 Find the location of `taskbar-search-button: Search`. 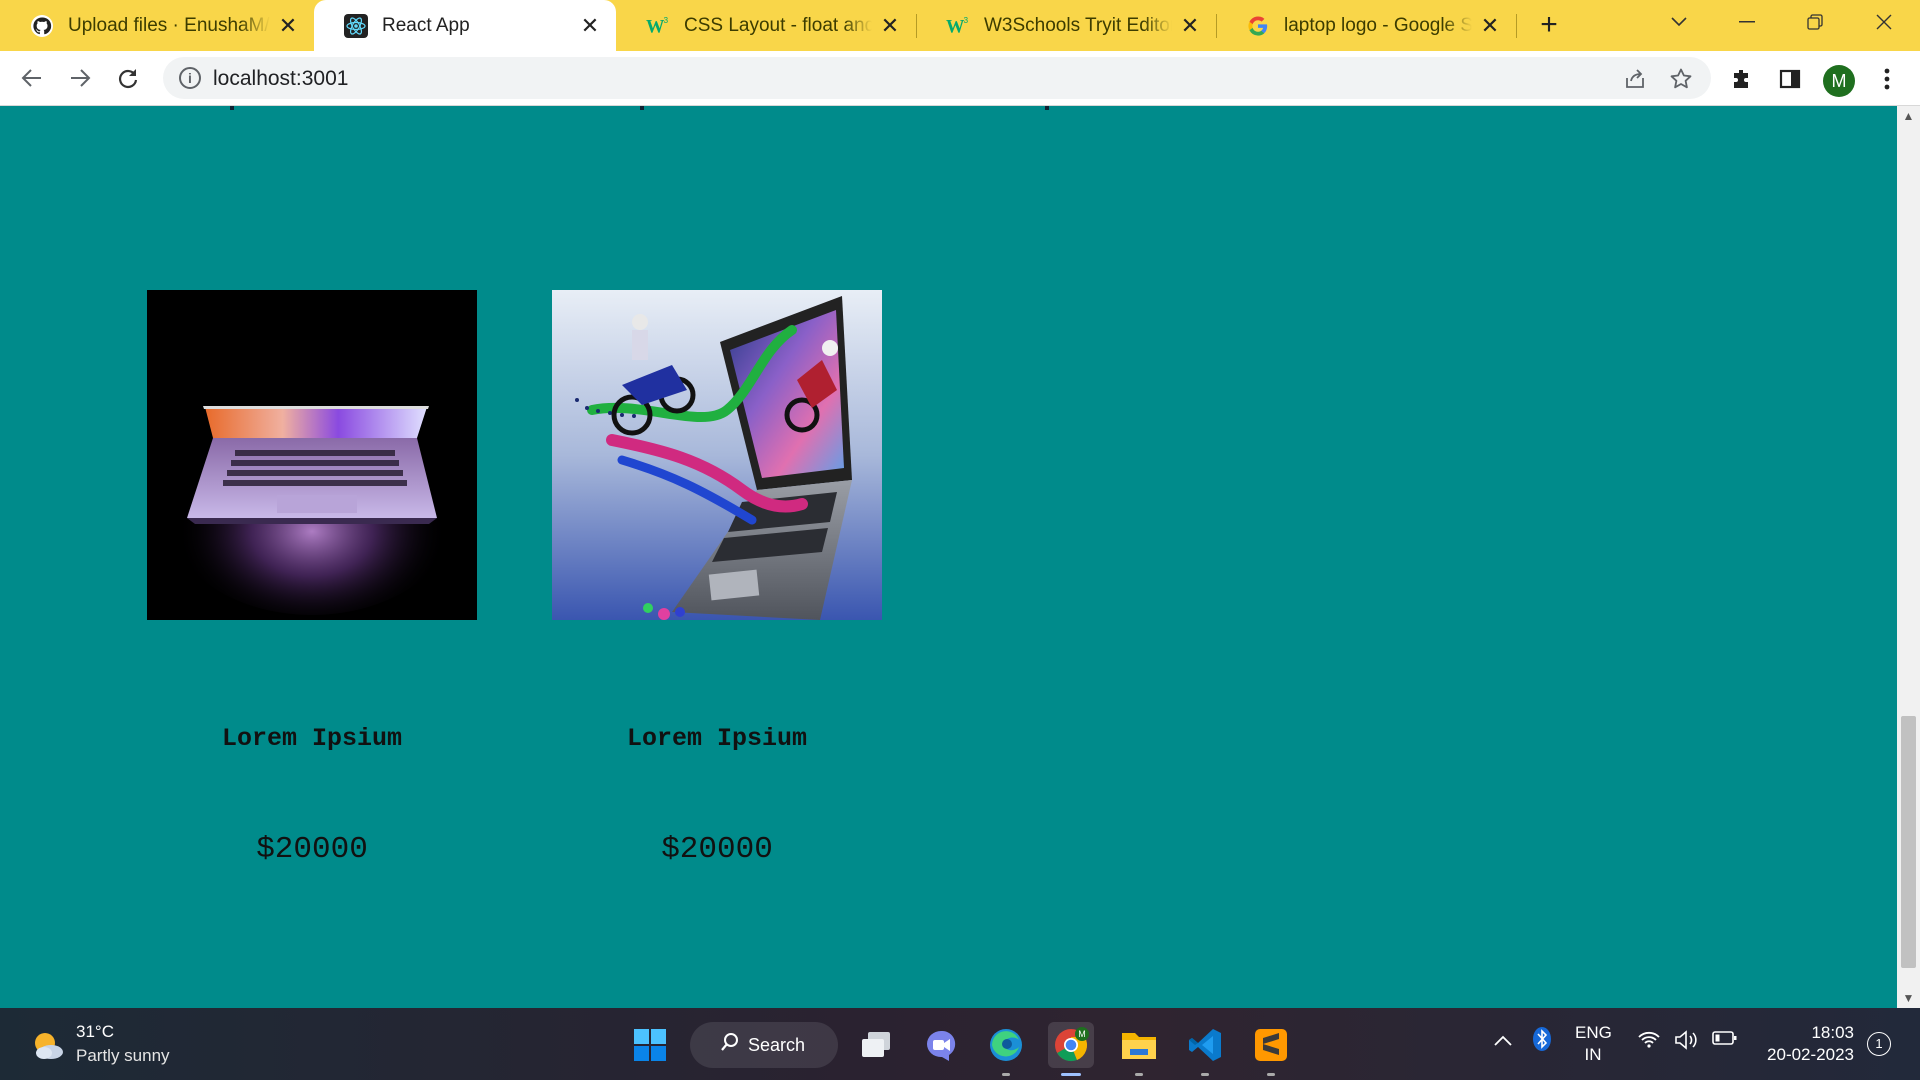

taskbar-search-button: Search is located at coordinates (764, 1045).